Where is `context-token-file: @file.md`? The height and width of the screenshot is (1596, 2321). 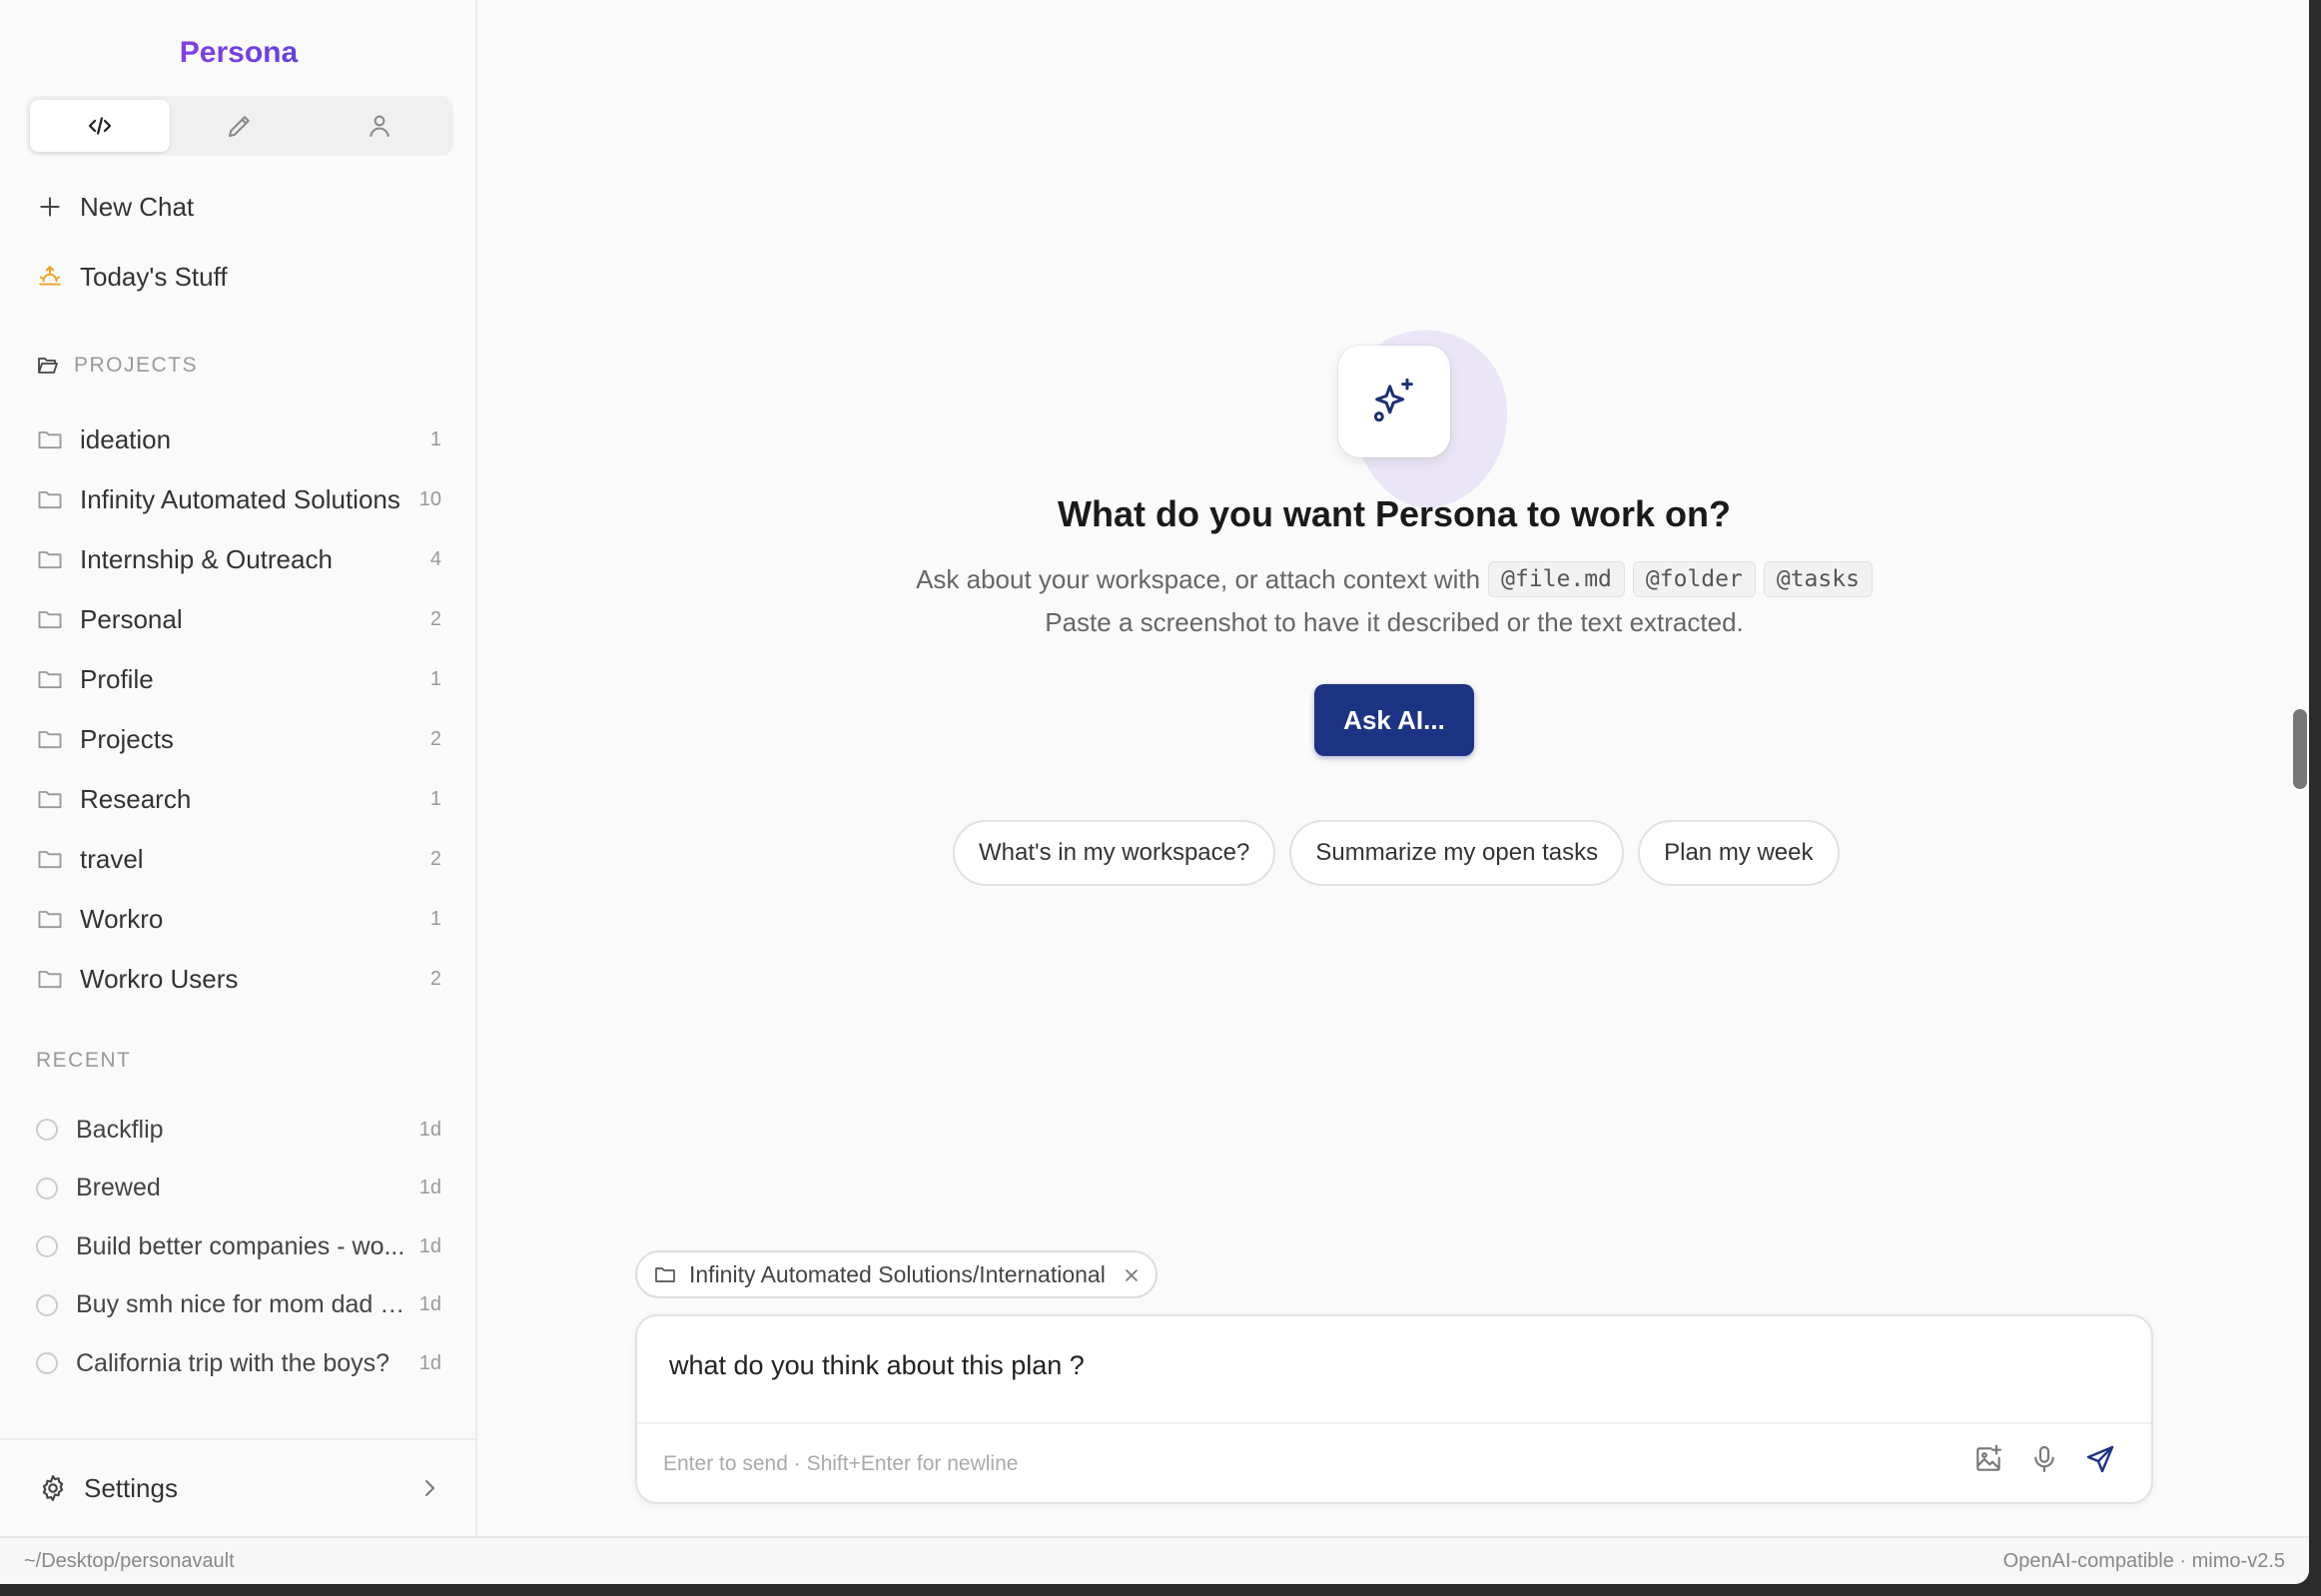 context-token-file: @file.md is located at coordinates (1557, 579).